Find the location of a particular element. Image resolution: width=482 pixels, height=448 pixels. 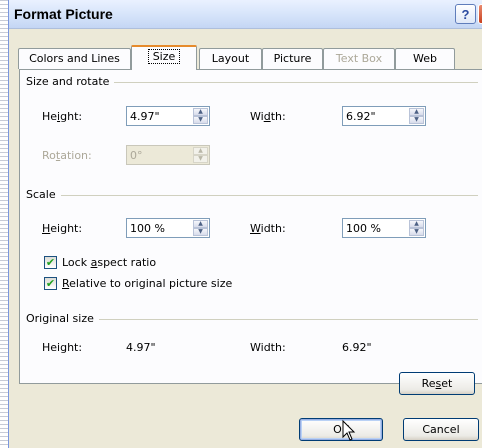

scale-height-label: Height: is located at coordinates (62, 228).